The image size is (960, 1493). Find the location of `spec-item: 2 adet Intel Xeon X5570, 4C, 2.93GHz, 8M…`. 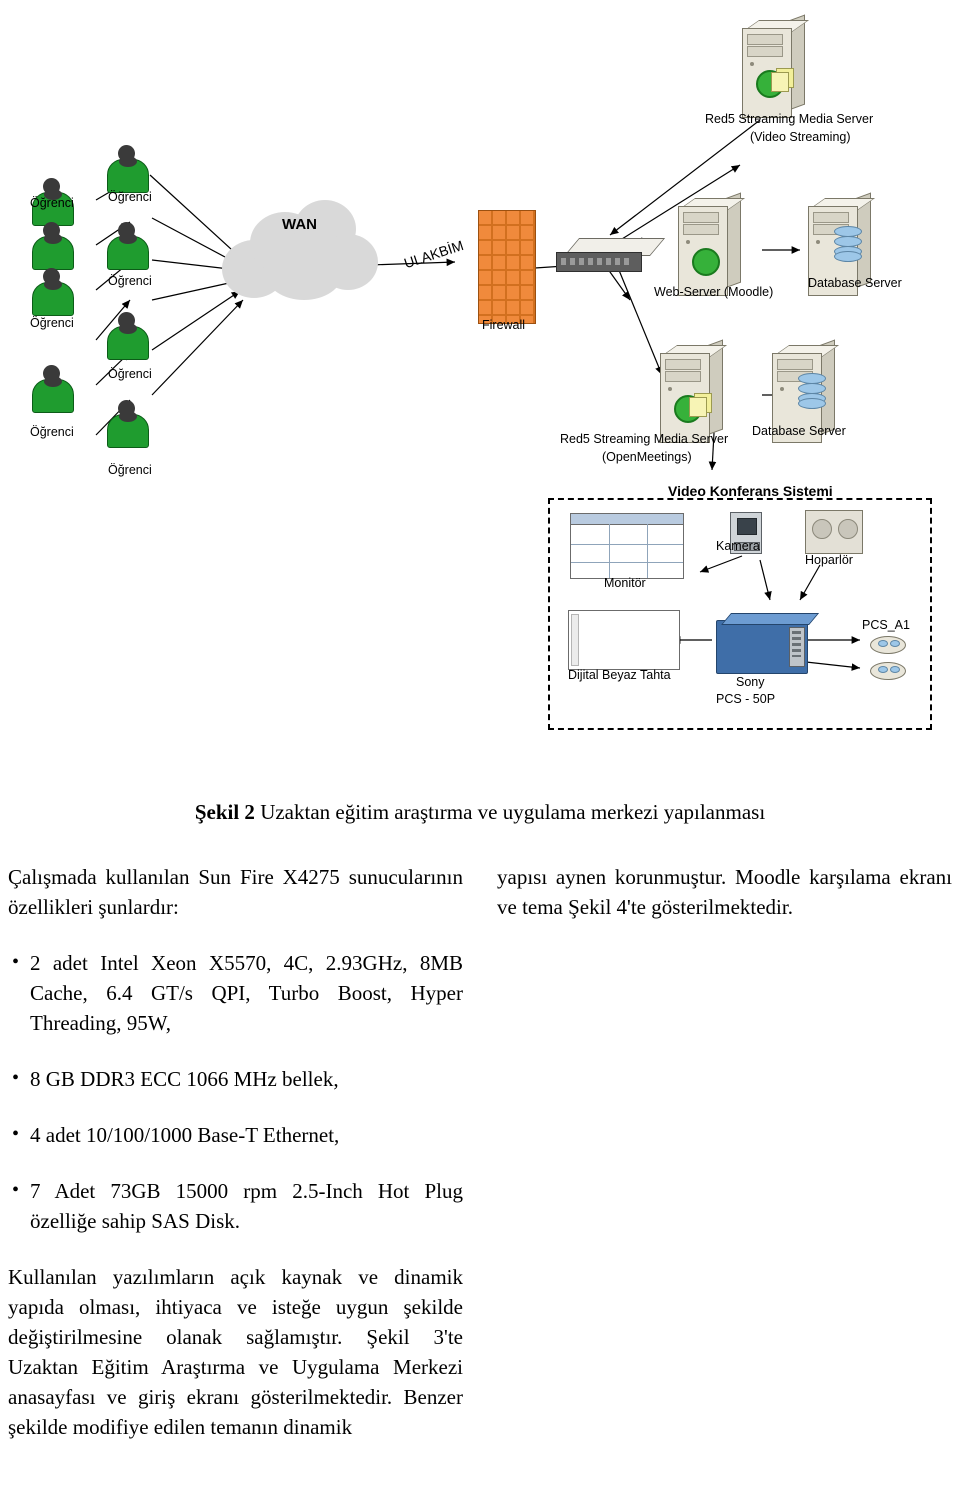

spec-item: 2 adet Intel Xeon X5570, 4C, 2.93GHz, 8M… is located at coordinates (235, 992).